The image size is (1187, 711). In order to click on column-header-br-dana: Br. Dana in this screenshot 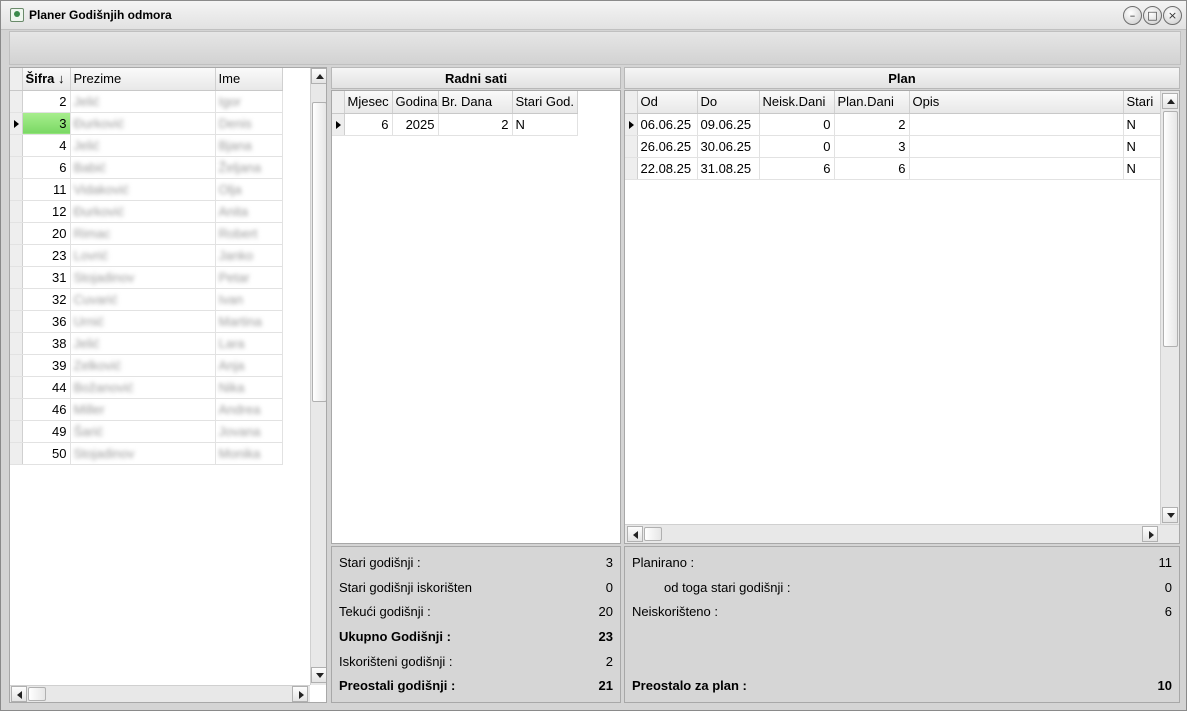, I will do `click(475, 102)`.